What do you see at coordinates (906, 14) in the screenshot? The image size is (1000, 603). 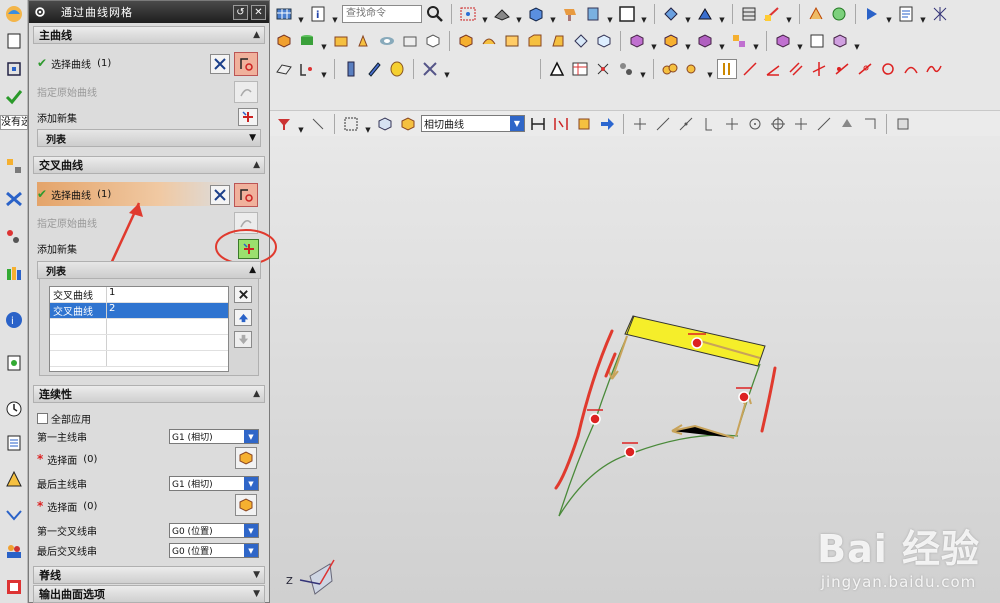 I see `sheet-icon` at bounding box center [906, 14].